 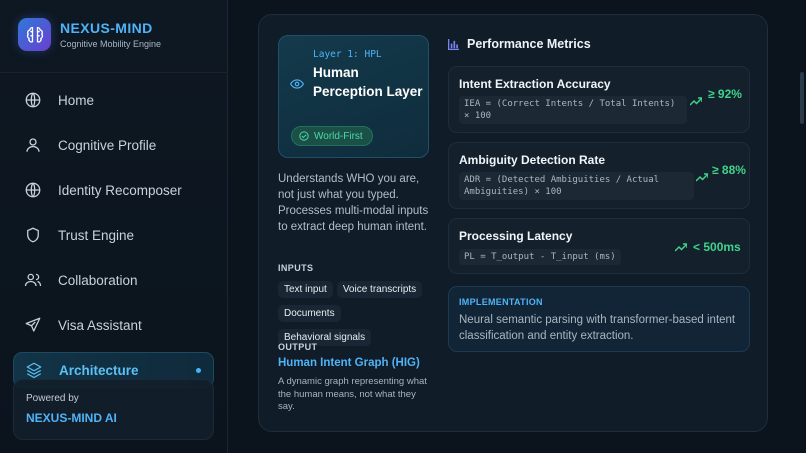 I want to click on sidebar-item-cognitive-profile: Cognitive Profile, so click(x=113, y=145).